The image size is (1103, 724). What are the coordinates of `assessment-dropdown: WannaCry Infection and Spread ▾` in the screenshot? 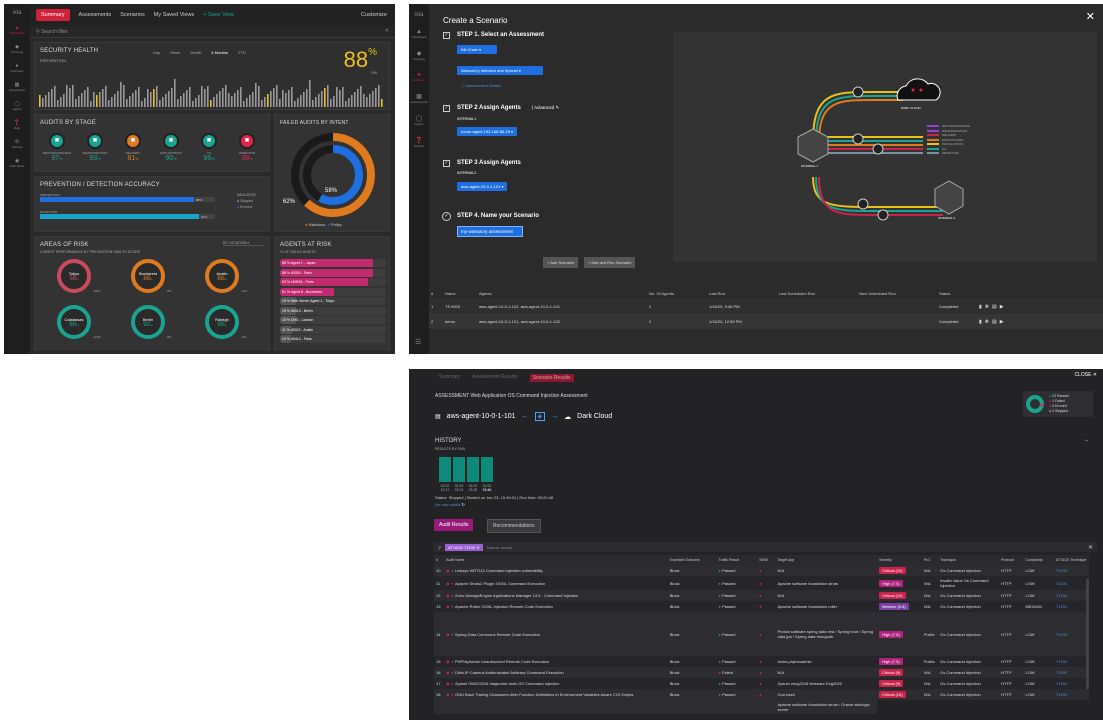 It's located at (500, 70).